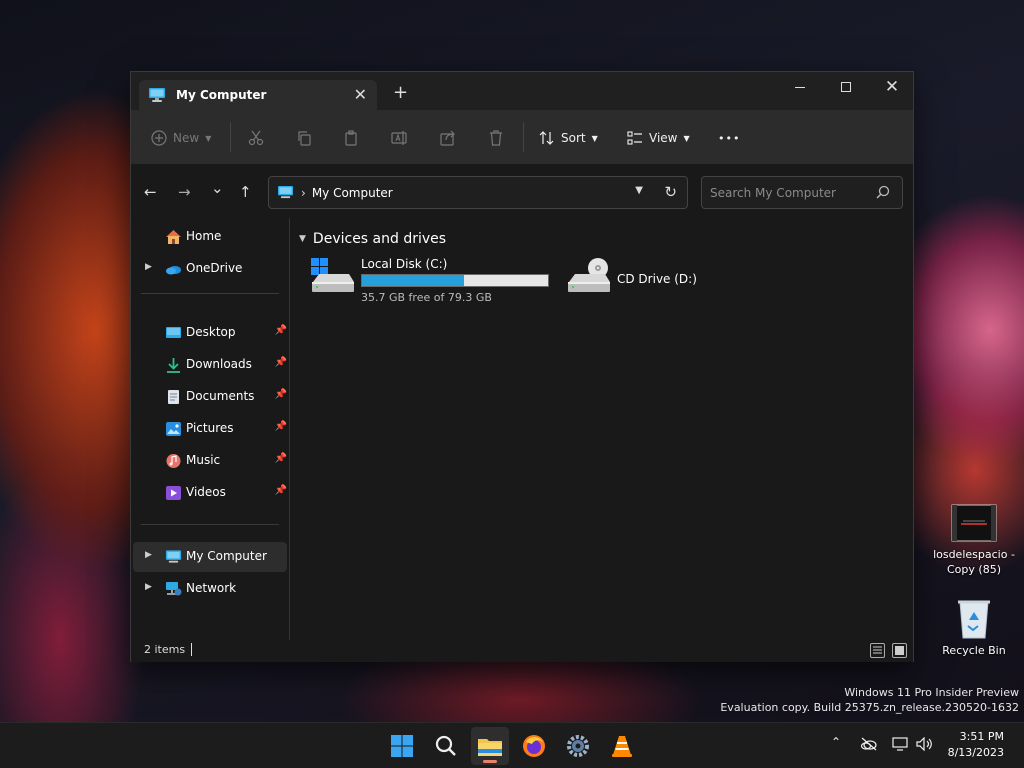 This screenshot has width=1024, height=768. I want to click on view-label: View, so click(663, 138).